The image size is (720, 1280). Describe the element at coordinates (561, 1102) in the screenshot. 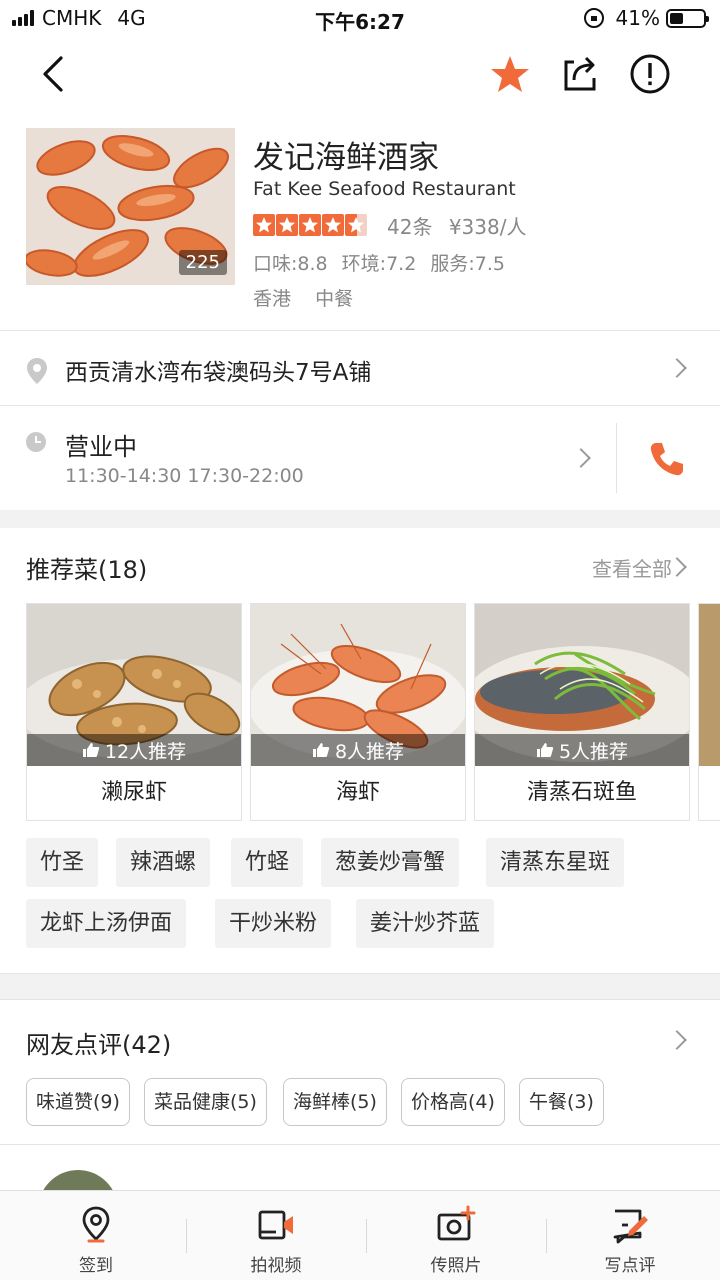

I see `review-tag: 午餐(3)` at that location.